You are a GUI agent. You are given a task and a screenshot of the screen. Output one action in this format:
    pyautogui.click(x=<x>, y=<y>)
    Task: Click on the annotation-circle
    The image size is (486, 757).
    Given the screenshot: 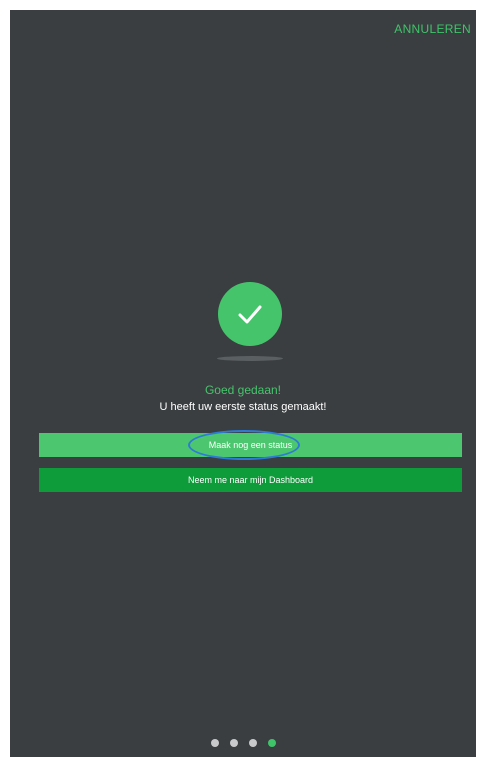 What is the action you would take?
    pyautogui.click(x=244, y=445)
    